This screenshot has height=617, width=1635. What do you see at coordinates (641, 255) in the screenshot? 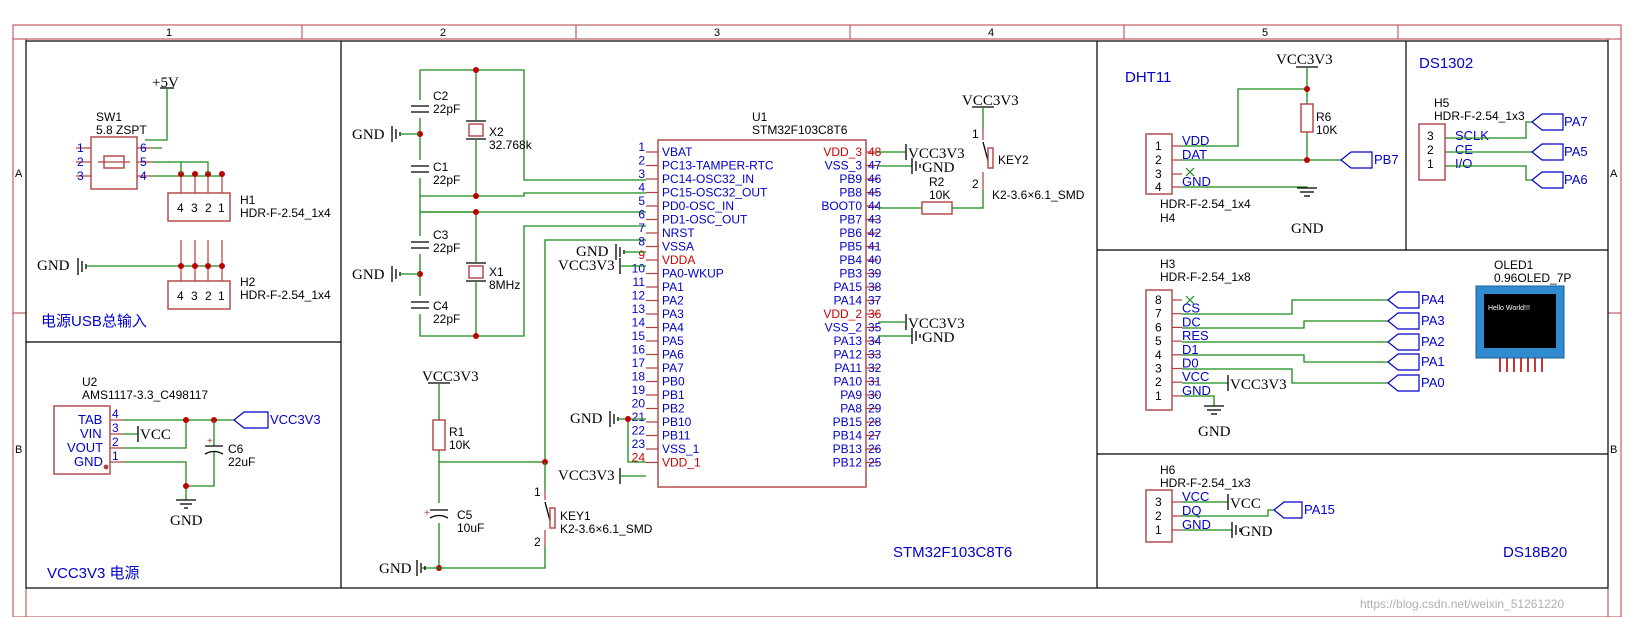
I see `u1-pin-number: 9` at bounding box center [641, 255].